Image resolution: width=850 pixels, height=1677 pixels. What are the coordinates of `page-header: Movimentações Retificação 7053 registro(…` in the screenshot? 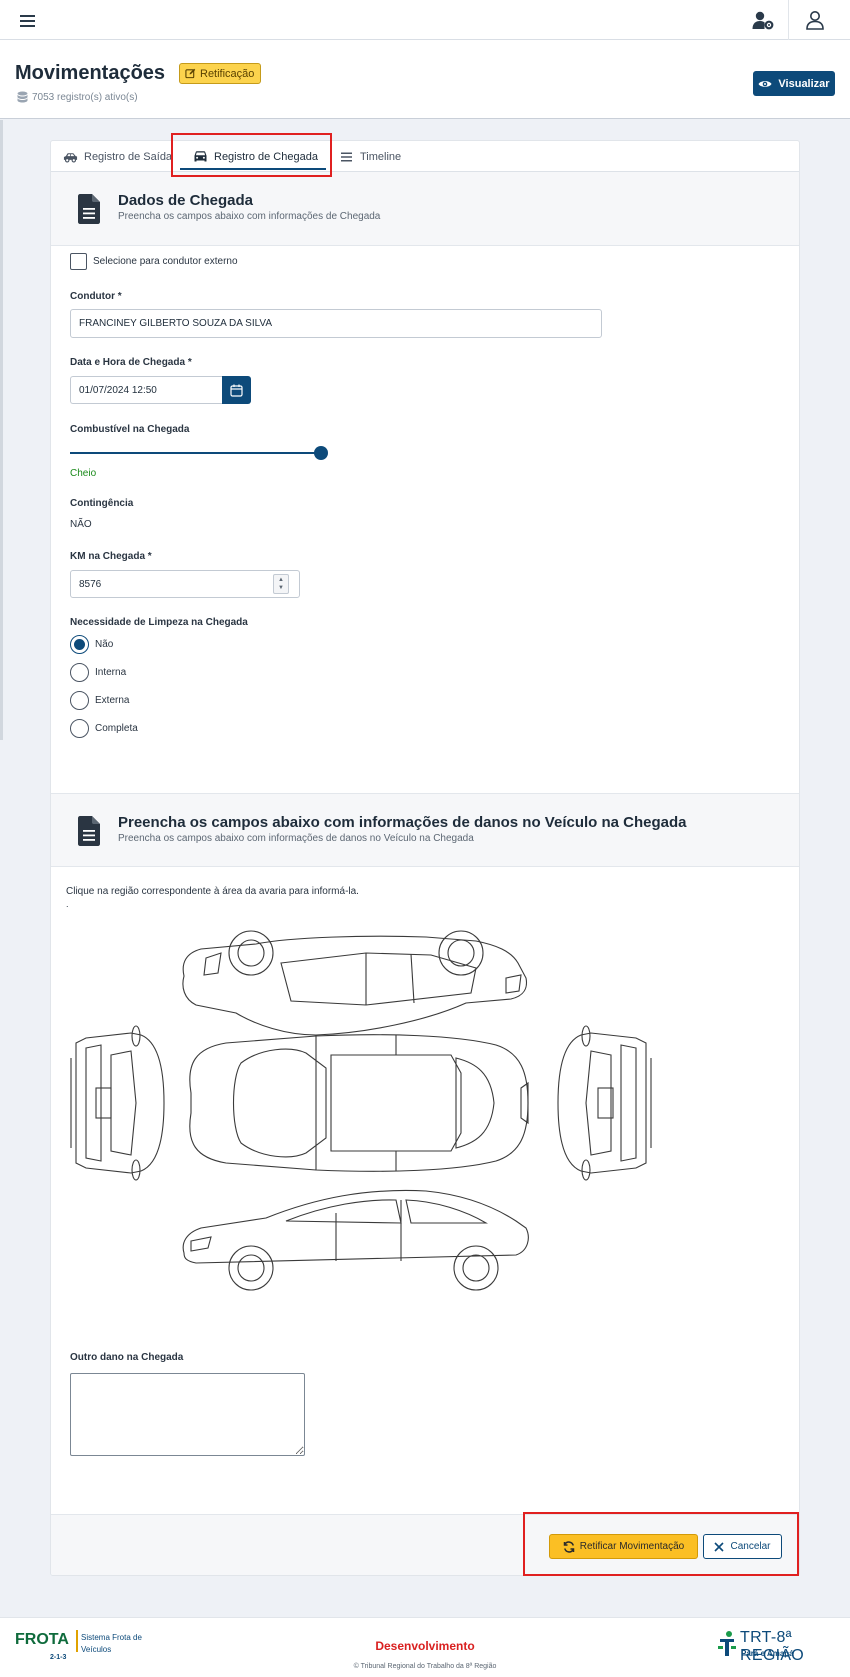 It's located at (425, 79).